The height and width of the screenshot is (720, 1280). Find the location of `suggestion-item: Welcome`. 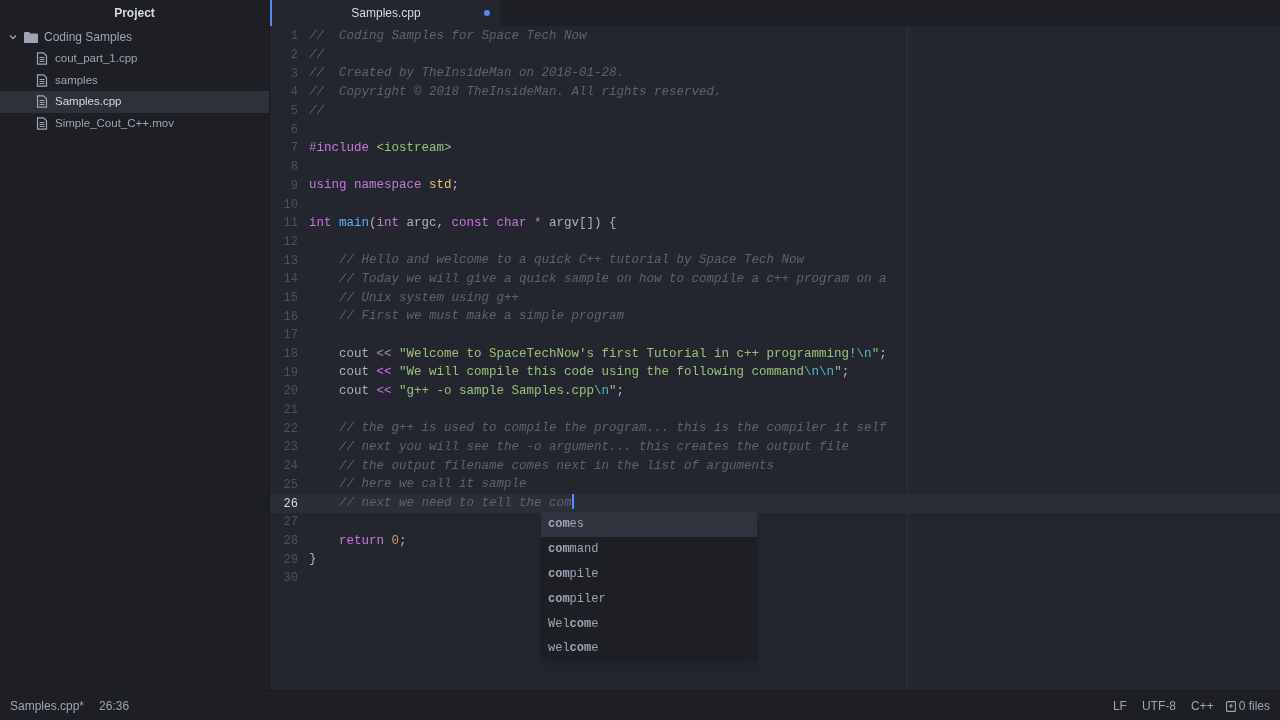

suggestion-item: Welcome is located at coordinates (649, 623).